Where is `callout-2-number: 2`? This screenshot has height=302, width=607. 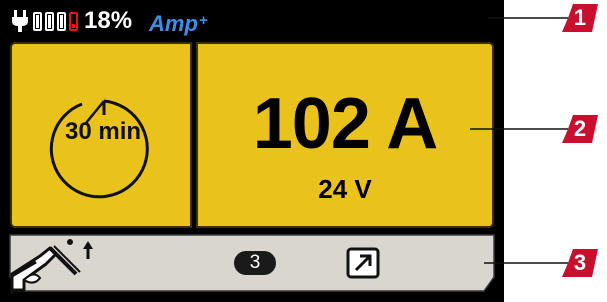
callout-2-number: 2 is located at coordinates (580, 128).